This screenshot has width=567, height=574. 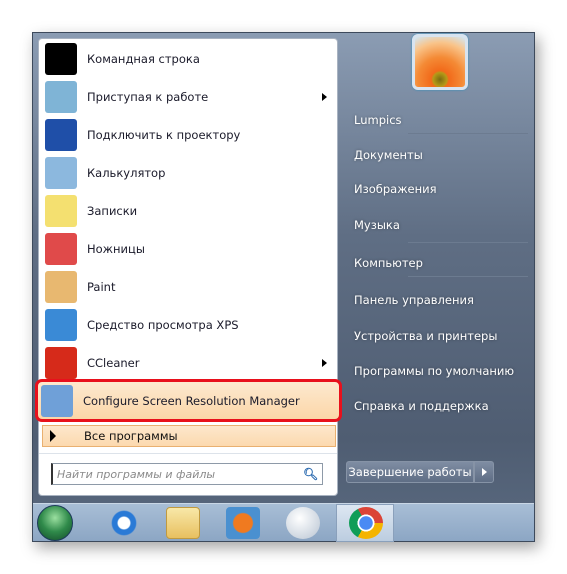 What do you see at coordinates (61, 97) in the screenshot?
I see `getting-started-icon` at bounding box center [61, 97].